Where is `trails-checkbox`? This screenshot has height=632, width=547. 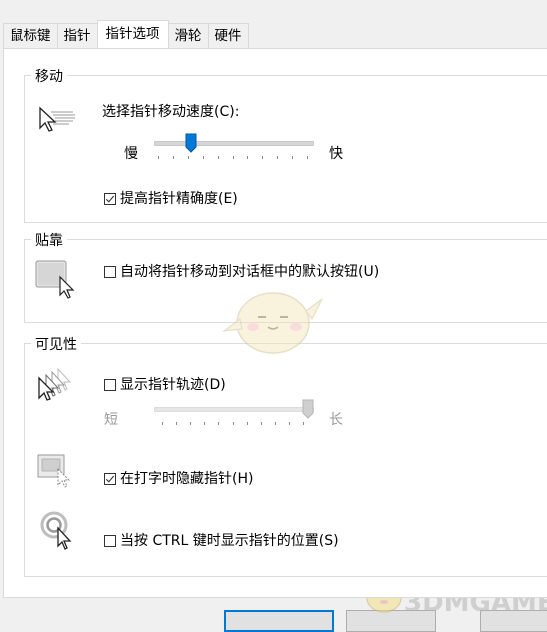
trails-checkbox is located at coordinates (110, 385).